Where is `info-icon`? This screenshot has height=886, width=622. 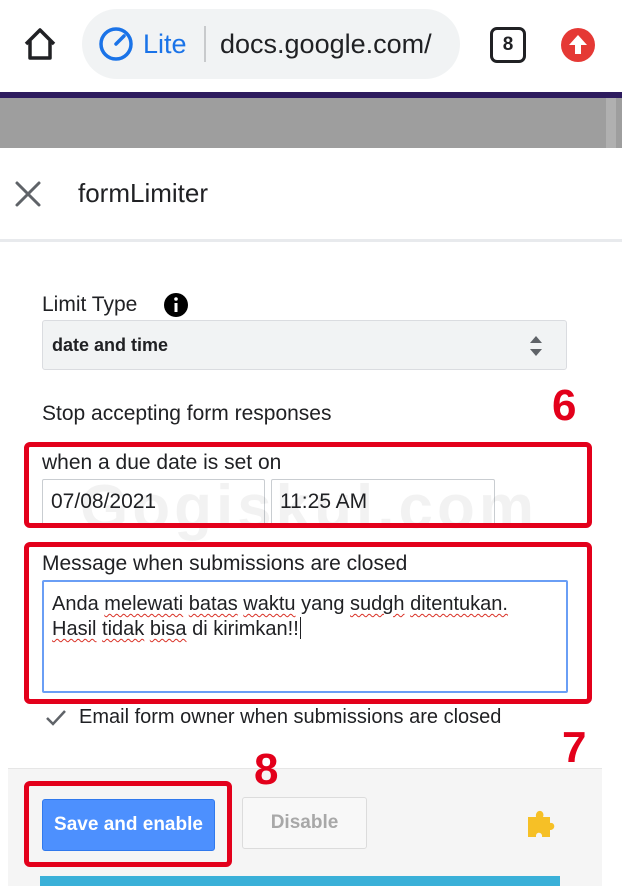
info-icon is located at coordinates (176, 305).